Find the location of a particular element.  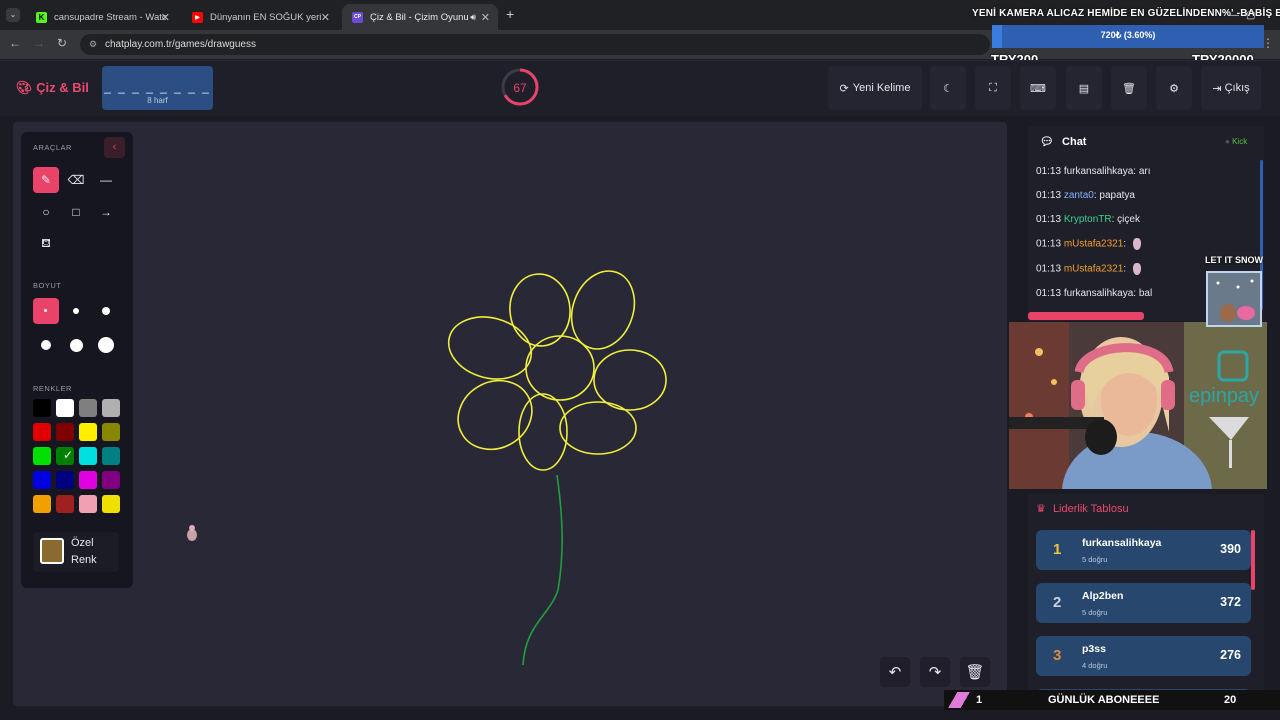

new-word-button: ⟳ Yeni Kelime is located at coordinates (875, 88).